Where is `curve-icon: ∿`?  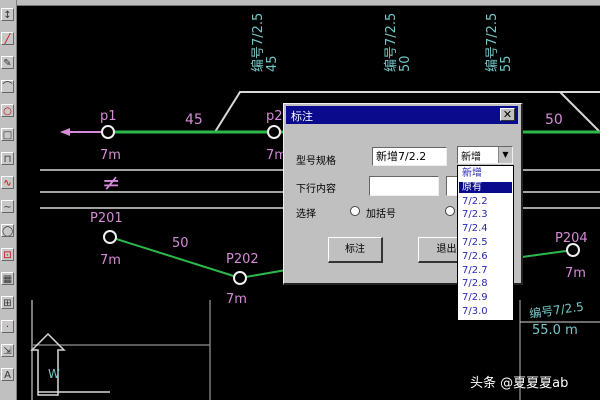 curve-icon: ∿ is located at coordinates (7, 182).